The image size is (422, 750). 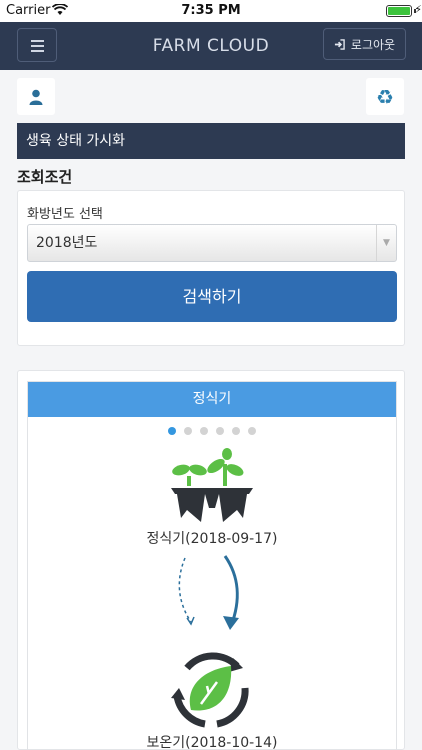 I want to click on seedling-tray-icon, so click(x=212, y=485).